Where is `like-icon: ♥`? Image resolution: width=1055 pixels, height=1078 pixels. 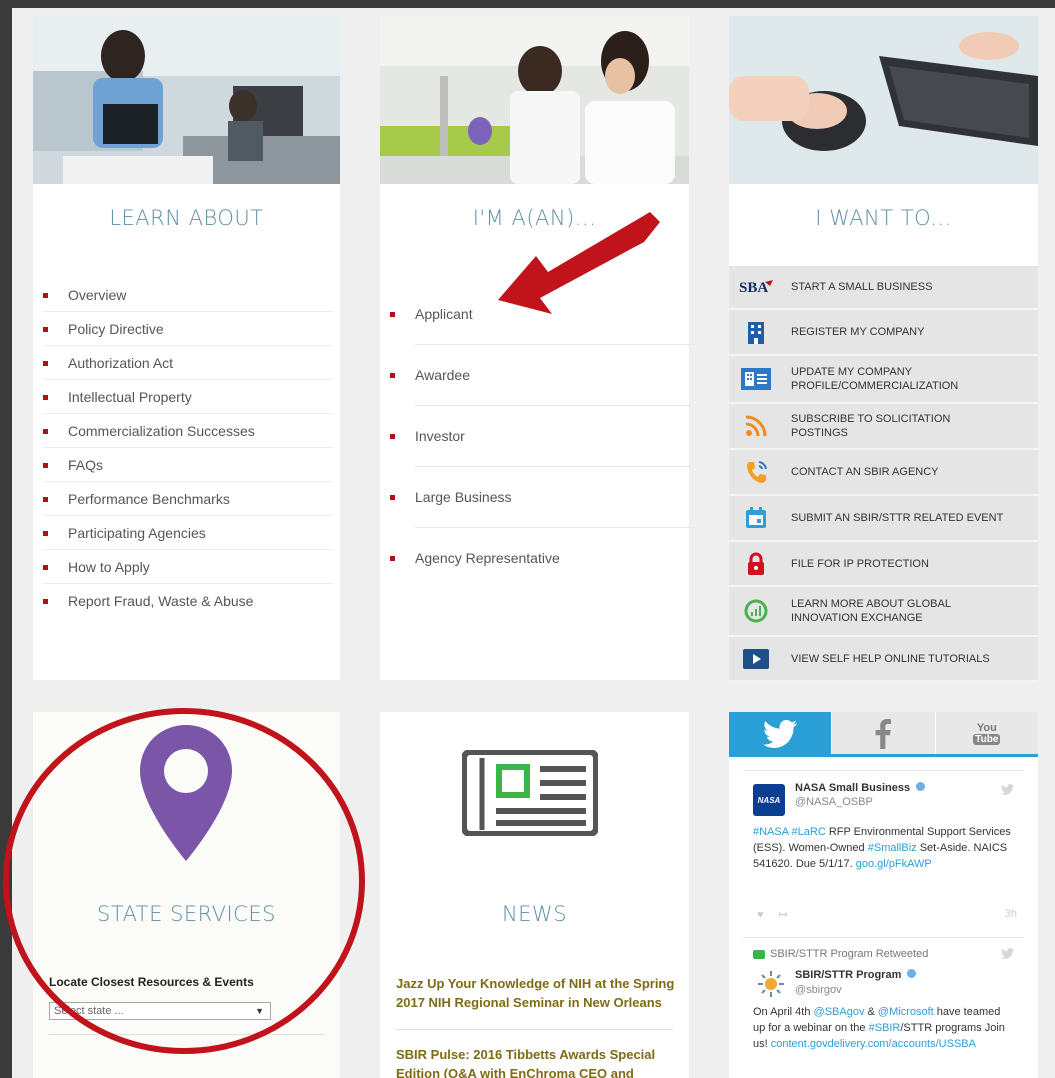 like-icon: ♥ is located at coordinates (760, 915).